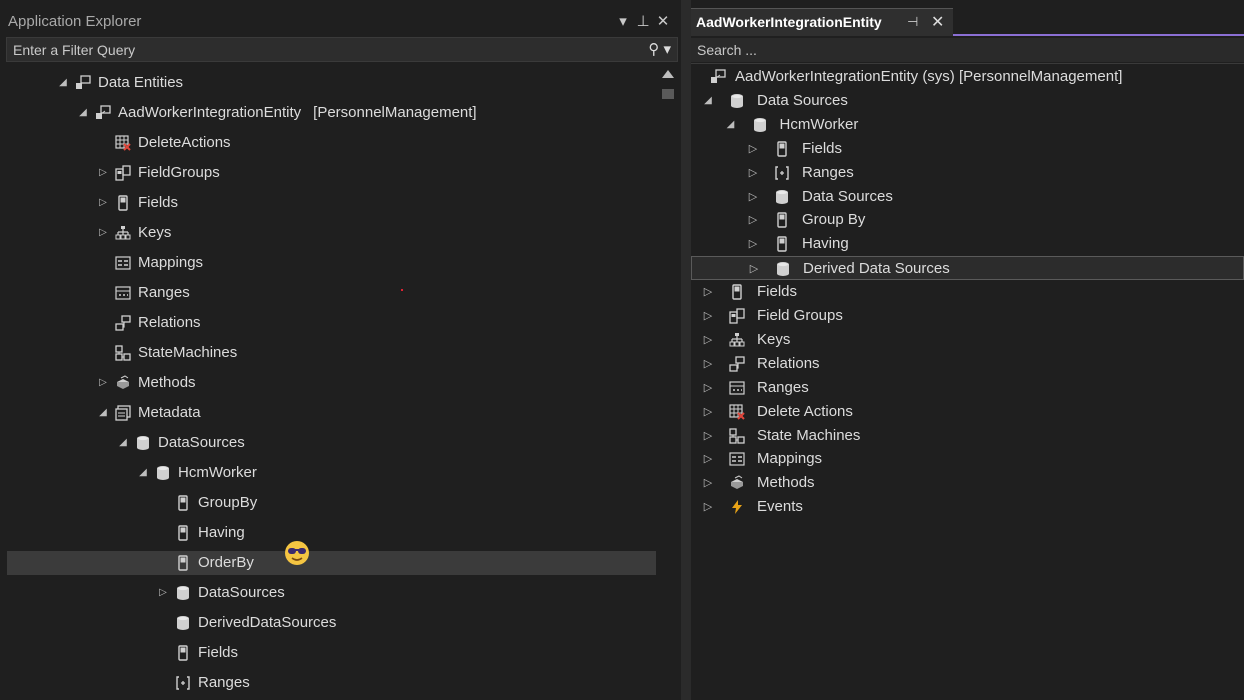 Image resolution: width=1244 pixels, height=700 pixels. I want to click on tree-row: OrderBy, so click(331, 563).